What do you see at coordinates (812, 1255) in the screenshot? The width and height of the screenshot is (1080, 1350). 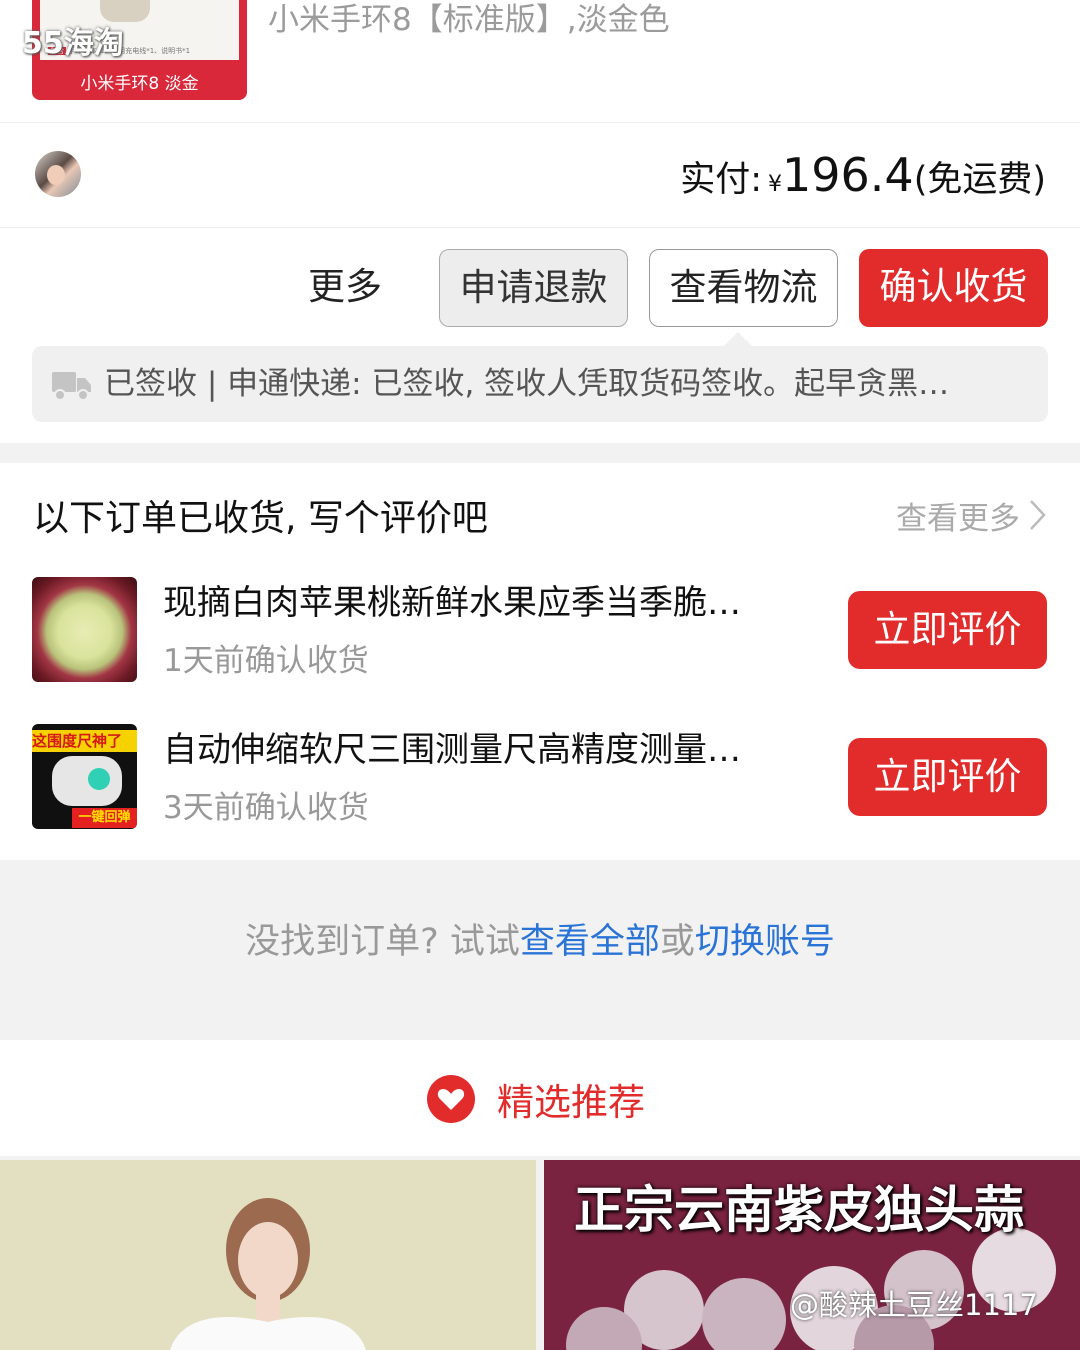 I see `product-card-right: 正宗云南紫皮独头蒜 @酸辣土豆丝1117` at bounding box center [812, 1255].